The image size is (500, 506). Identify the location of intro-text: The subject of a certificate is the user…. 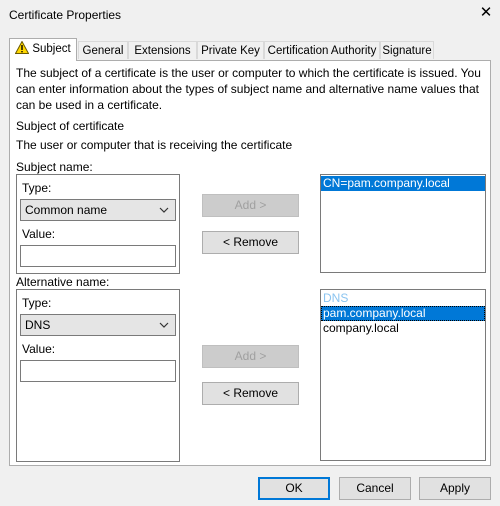
(248, 89).